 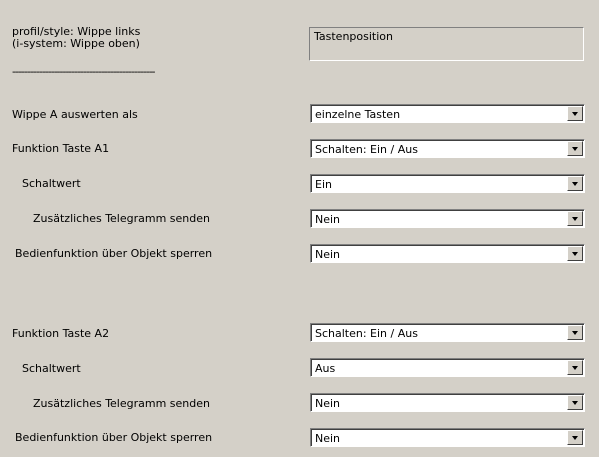 What do you see at coordinates (114, 437) in the screenshot?
I see `bedienfunktion-a2-label: Bedienfunktion über Objekt sperren` at bounding box center [114, 437].